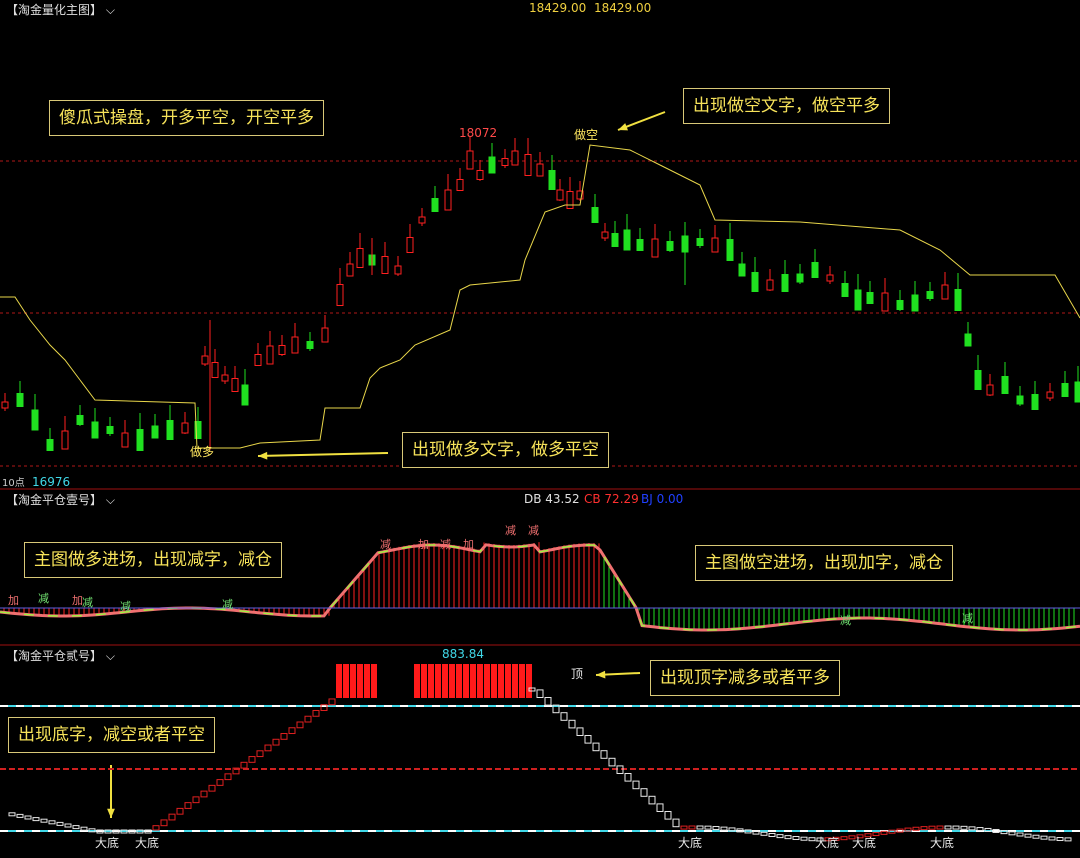 The height and width of the screenshot is (858, 1080). What do you see at coordinates (586, 135) in the screenshot?
I see `short-signal-label: 做空` at bounding box center [586, 135].